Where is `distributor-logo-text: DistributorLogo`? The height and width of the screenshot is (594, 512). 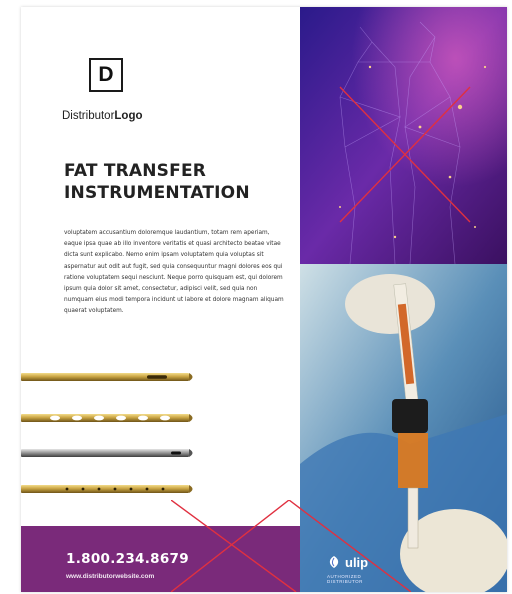 distributor-logo-text: DistributorLogo is located at coordinates (102, 116).